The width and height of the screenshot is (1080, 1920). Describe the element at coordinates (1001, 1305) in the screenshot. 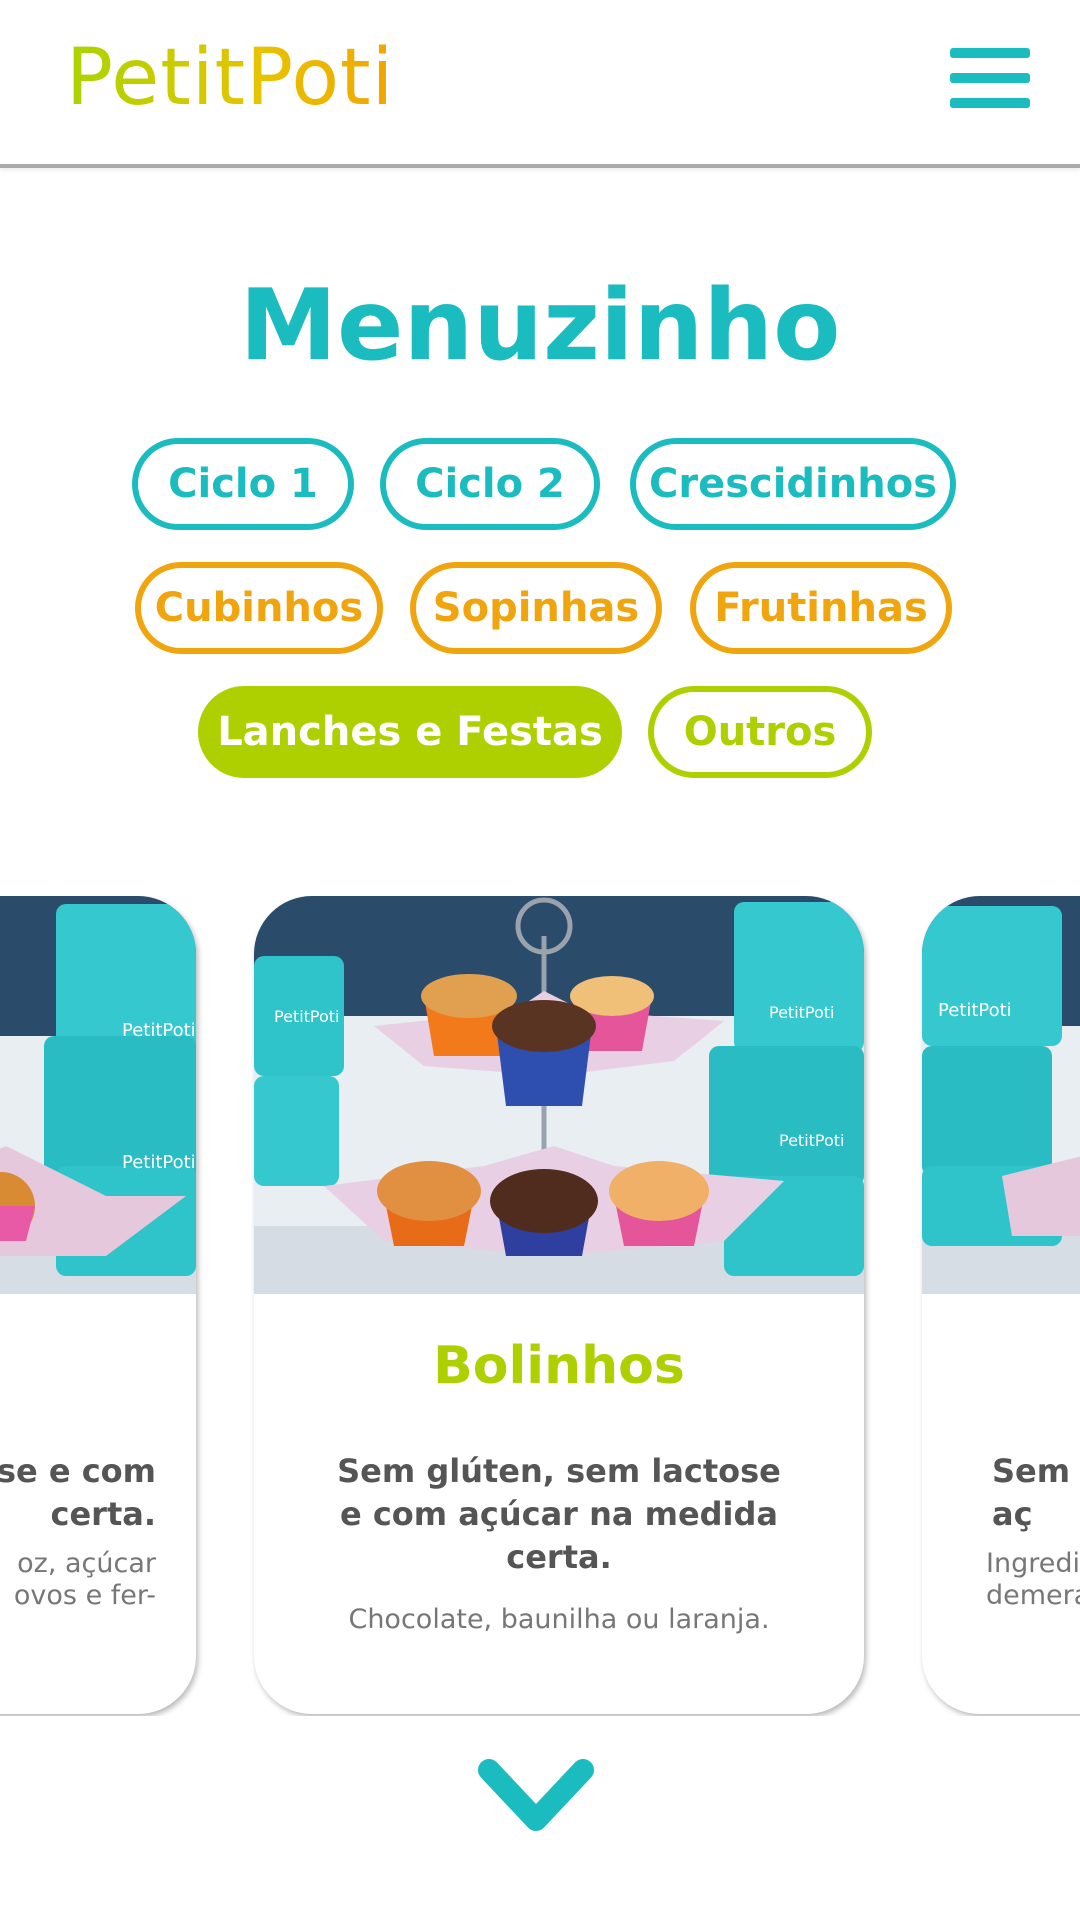

I see `product-card-next: PetitPoti Sem g aç Ingredi demera` at that location.